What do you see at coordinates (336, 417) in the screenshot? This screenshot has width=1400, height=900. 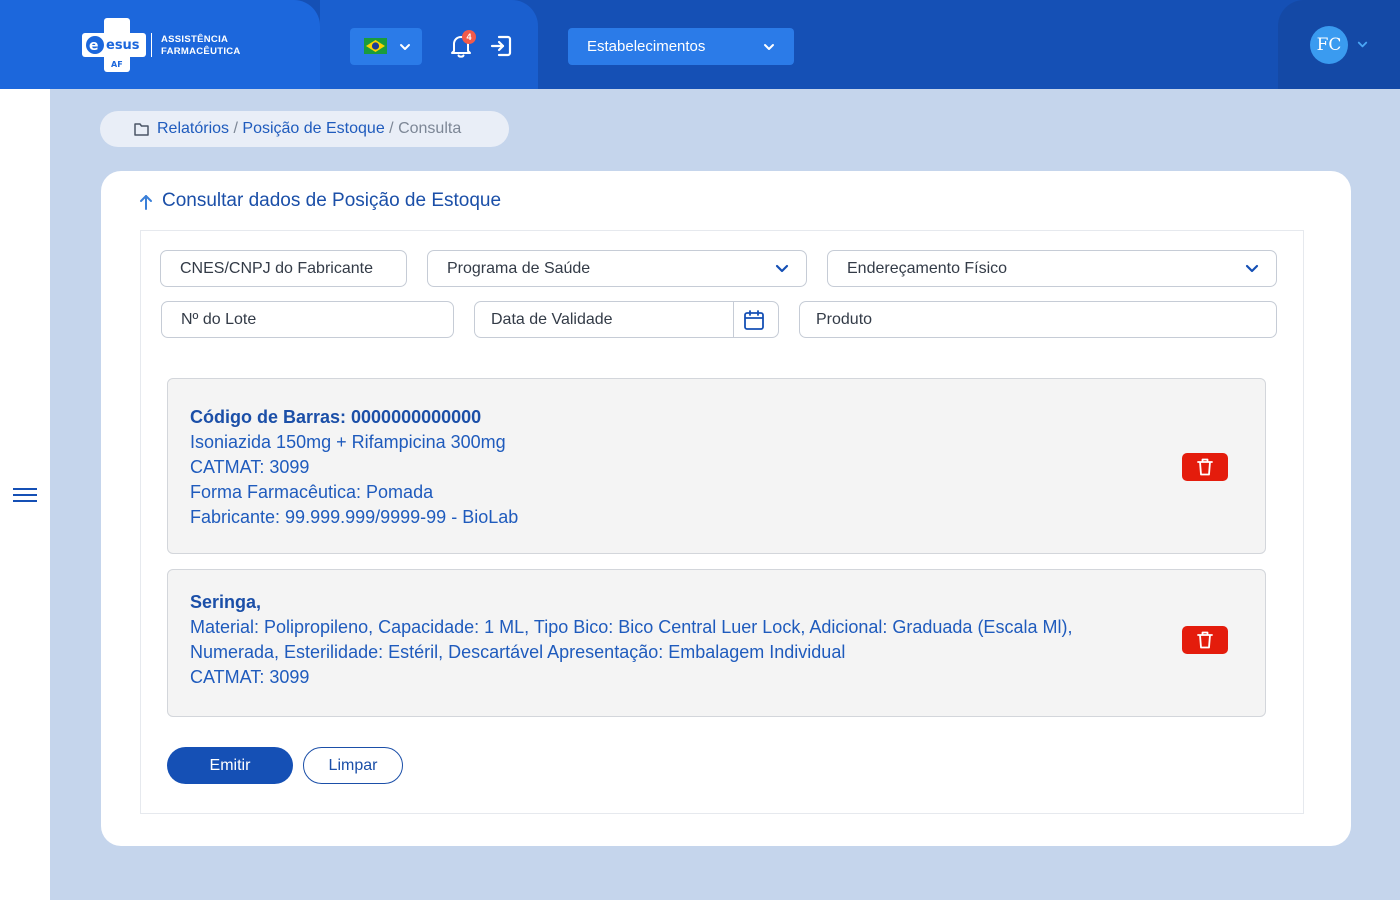 I see `item-barcode: Código de Barras: 0000000000000` at bounding box center [336, 417].